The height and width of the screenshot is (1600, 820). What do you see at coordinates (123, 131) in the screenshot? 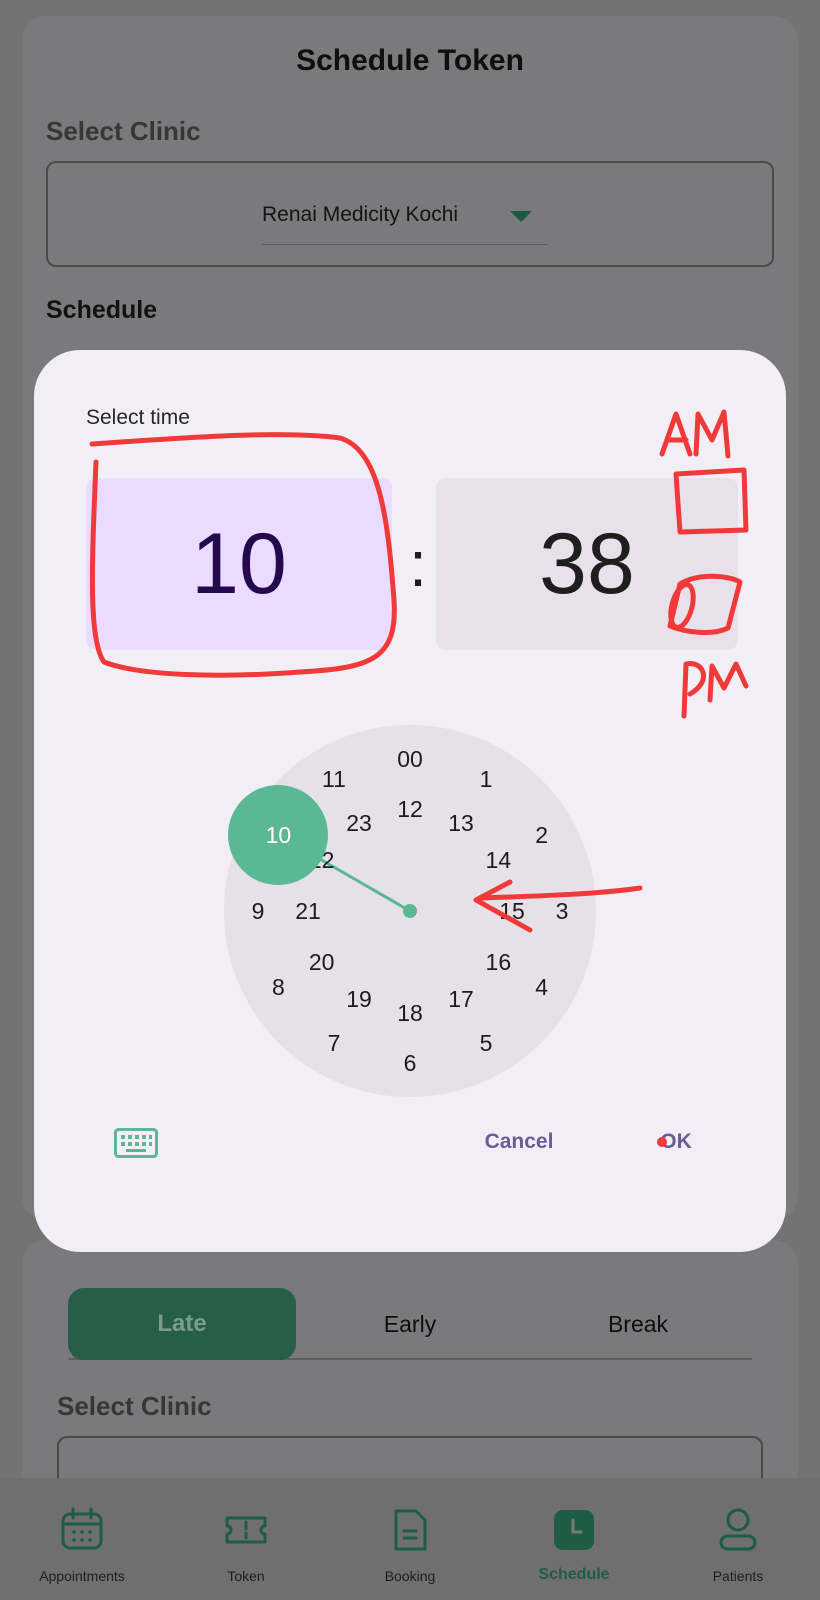
I see `select-clinic-label: Select Clinic` at bounding box center [123, 131].